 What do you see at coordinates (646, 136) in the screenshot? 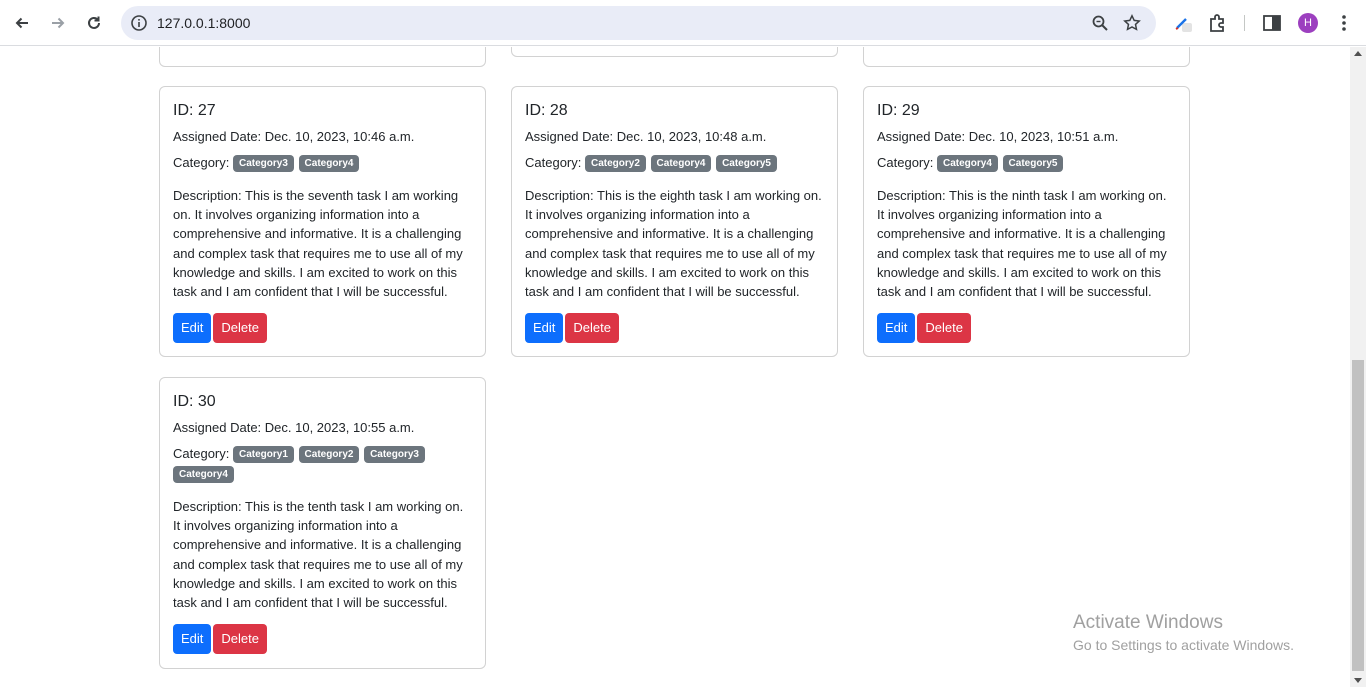
I see `assigned-date: Assigned Date: Dec. 10, 2023, 10:48 a.m.` at bounding box center [646, 136].